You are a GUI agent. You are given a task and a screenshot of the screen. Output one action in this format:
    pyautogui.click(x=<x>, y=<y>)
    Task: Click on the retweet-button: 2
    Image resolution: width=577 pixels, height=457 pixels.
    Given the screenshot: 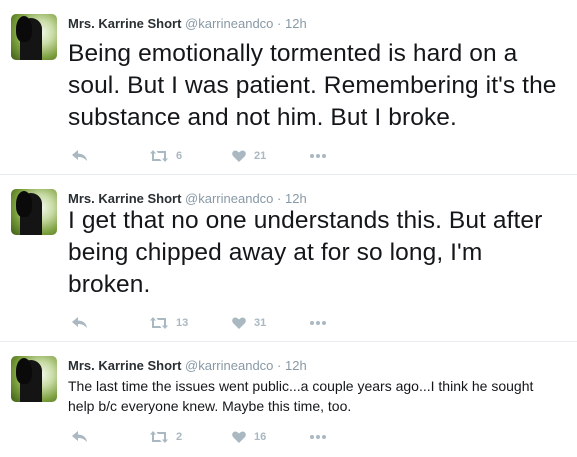 What is the action you would take?
    pyautogui.click(x=166, y=437)
    